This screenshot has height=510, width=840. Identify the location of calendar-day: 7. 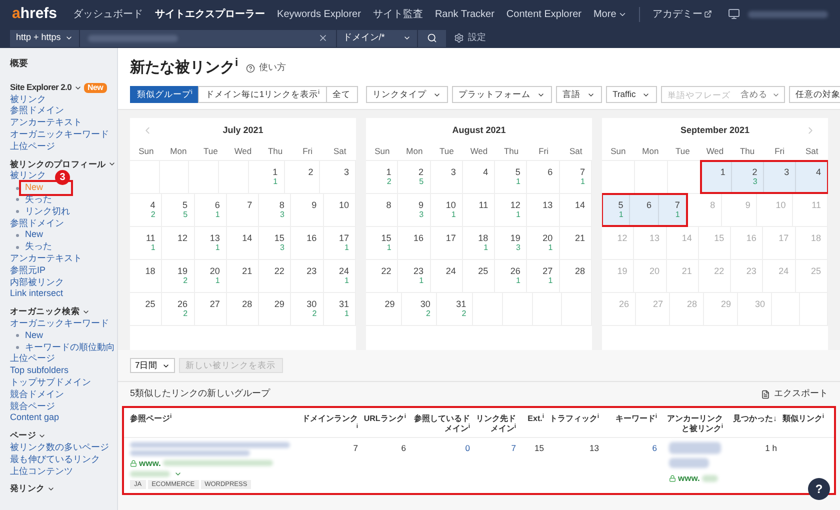
(243, 210).